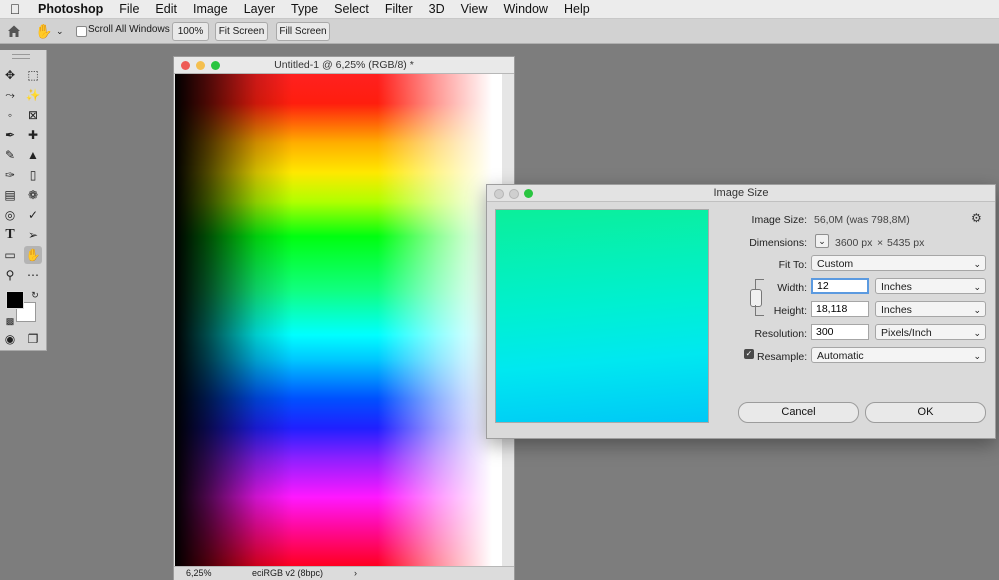  Describe the element at coordinates (60, 31) in the screenshot. I see `tool-preset-chevron-icon: ⌄` at that location.